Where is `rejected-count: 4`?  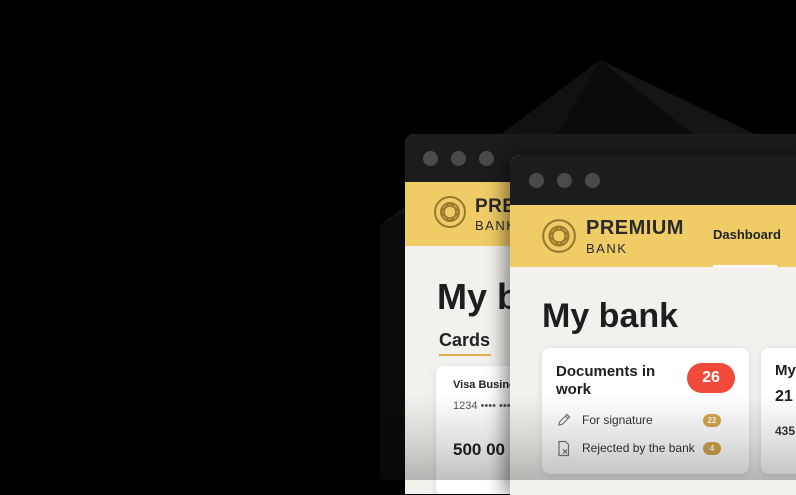
rejected-count: 4 is located at coordinates (712, 448).